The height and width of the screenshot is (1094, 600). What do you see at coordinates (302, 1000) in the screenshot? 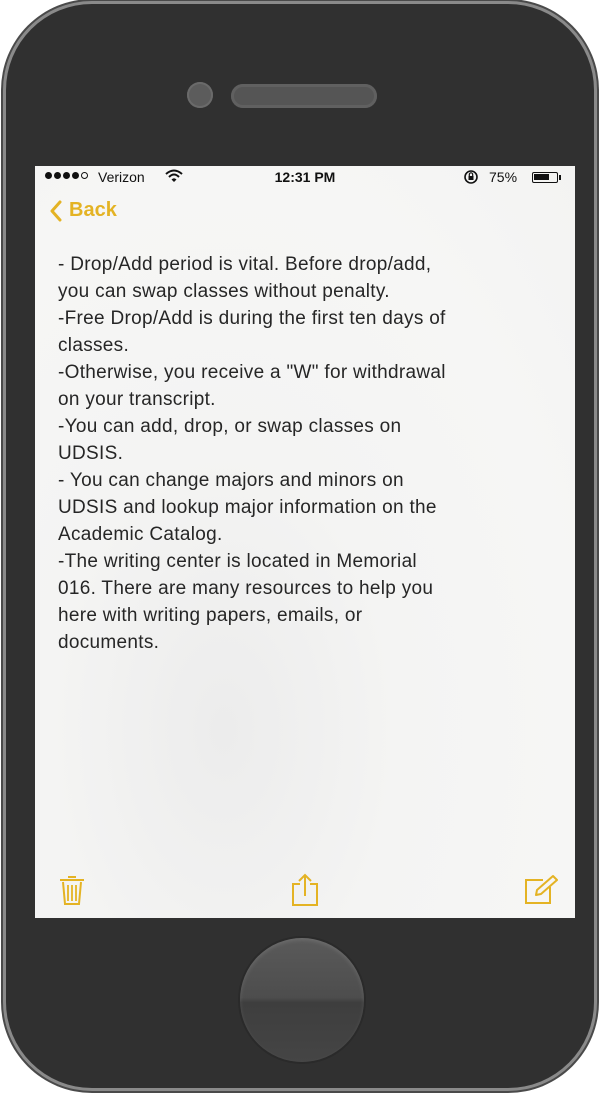
I see `home-button` at bounding box center [302, 1000].